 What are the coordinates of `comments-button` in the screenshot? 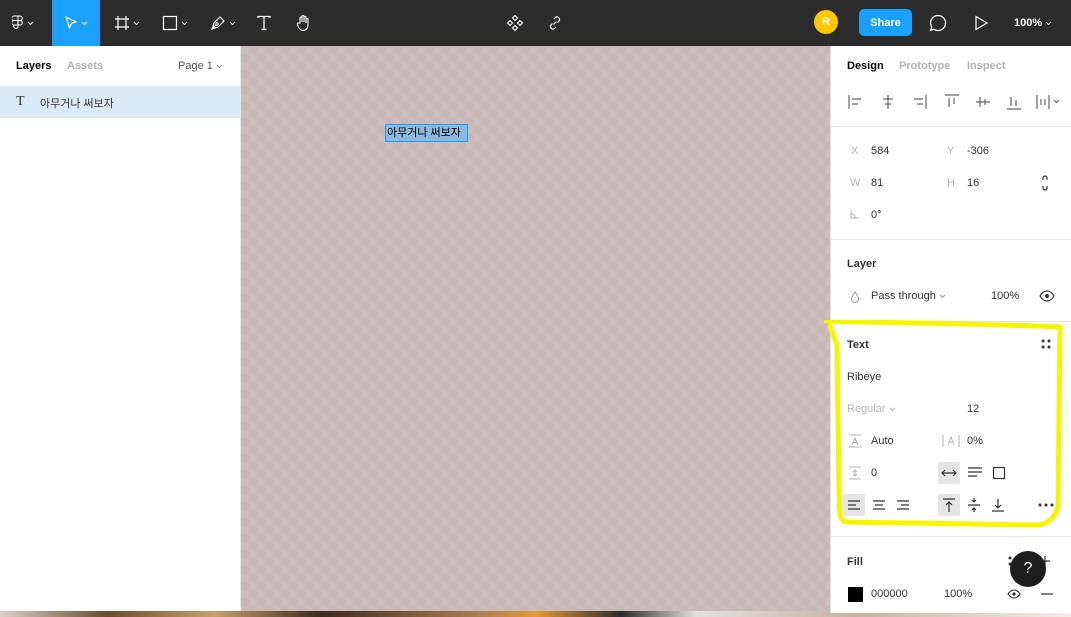 It's located at (938, 23).